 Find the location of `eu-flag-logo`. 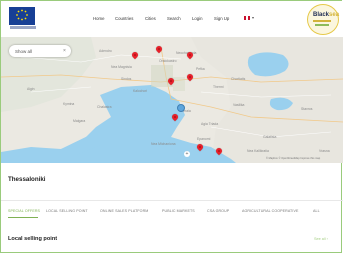

eu-flag-logo is located at coordinates (22, 16).